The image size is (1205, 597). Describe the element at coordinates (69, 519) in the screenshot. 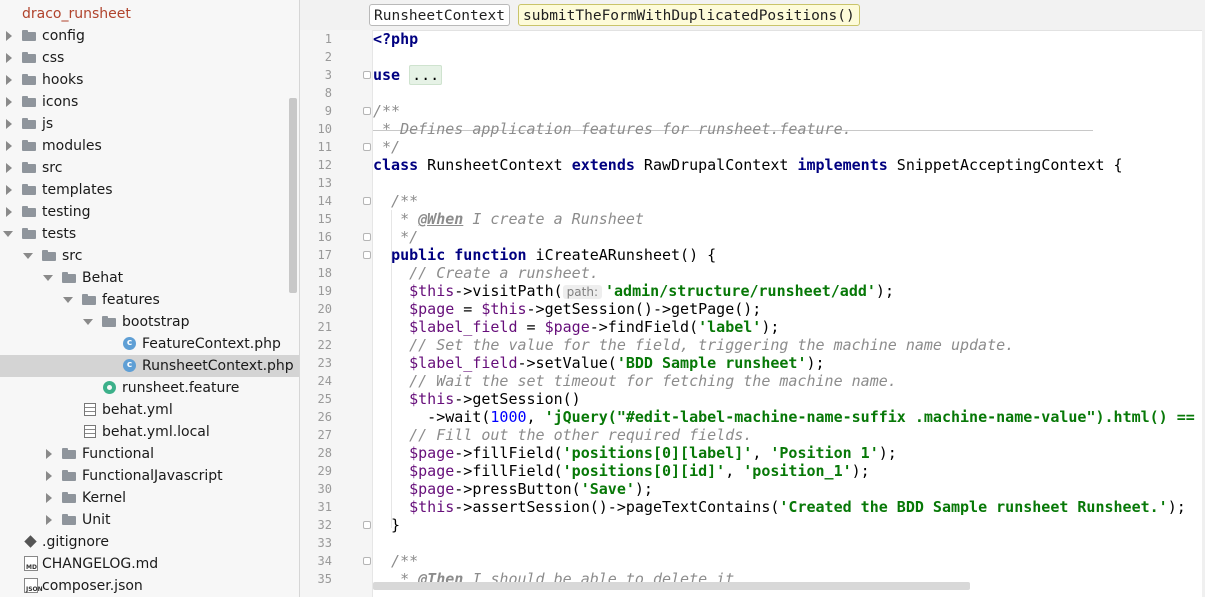

I see `folder-icon` at that location.